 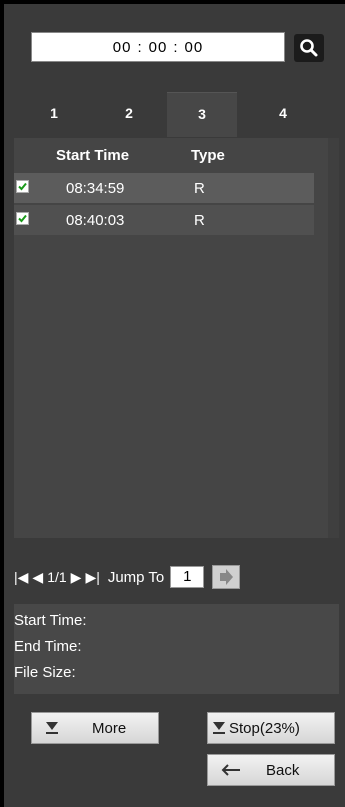 What do you see at coordinates (54, 114) in the screenshot?
I see `tab-1: 1` at bounding box center [54, 114].